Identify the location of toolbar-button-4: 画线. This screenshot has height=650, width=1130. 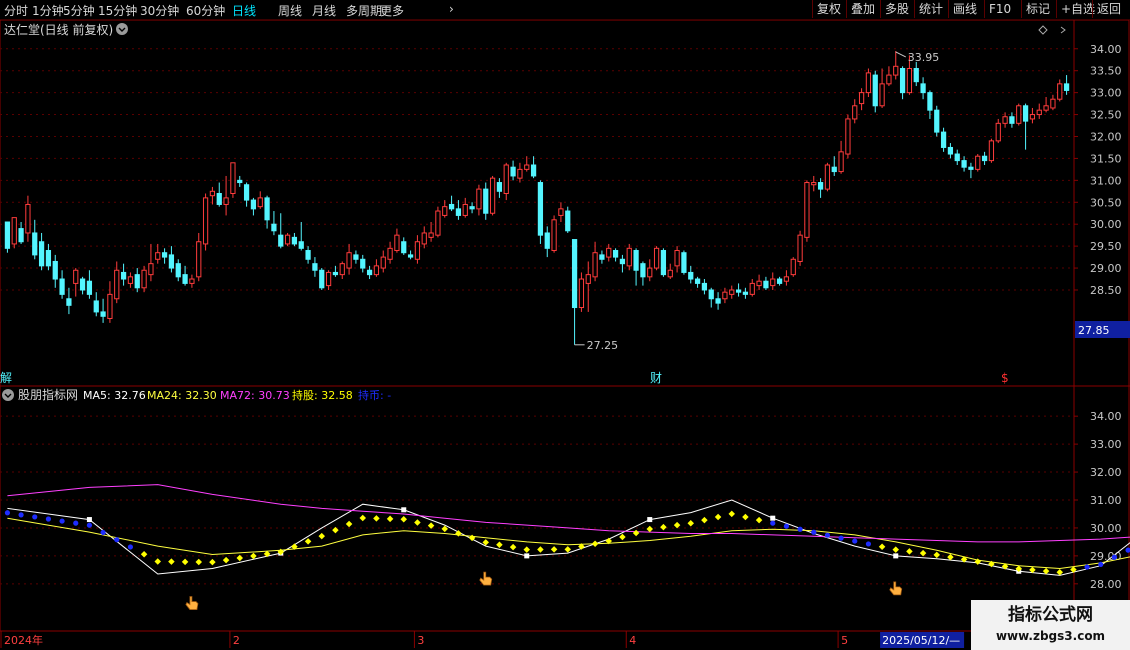
(964, 9).